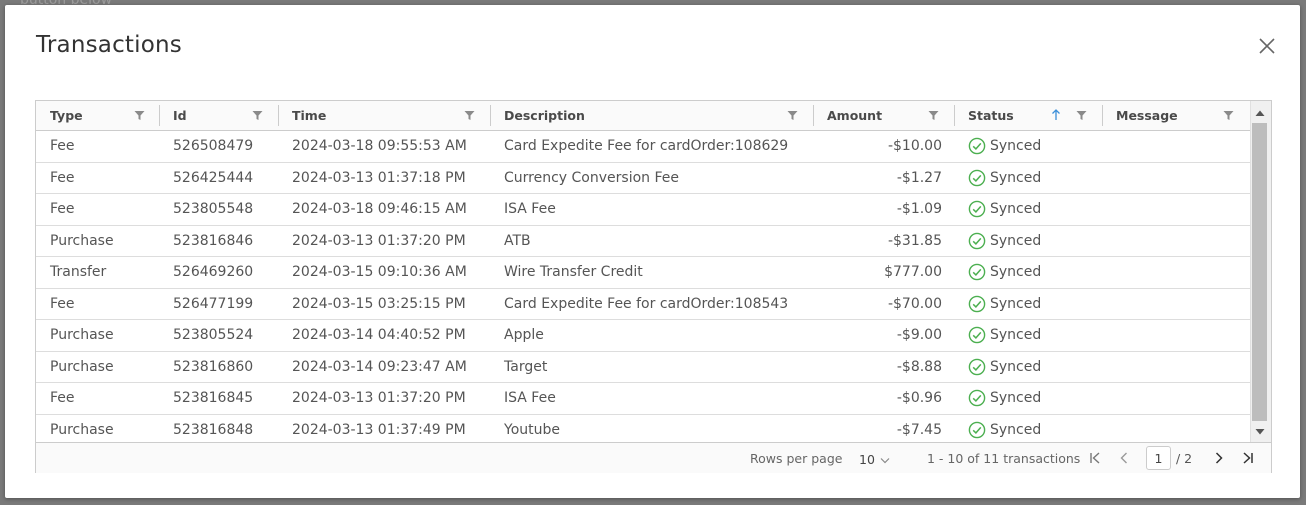  Describe the element at coordinates (1095, 458) in the screenshot. I see `first-page-icon` at that location.